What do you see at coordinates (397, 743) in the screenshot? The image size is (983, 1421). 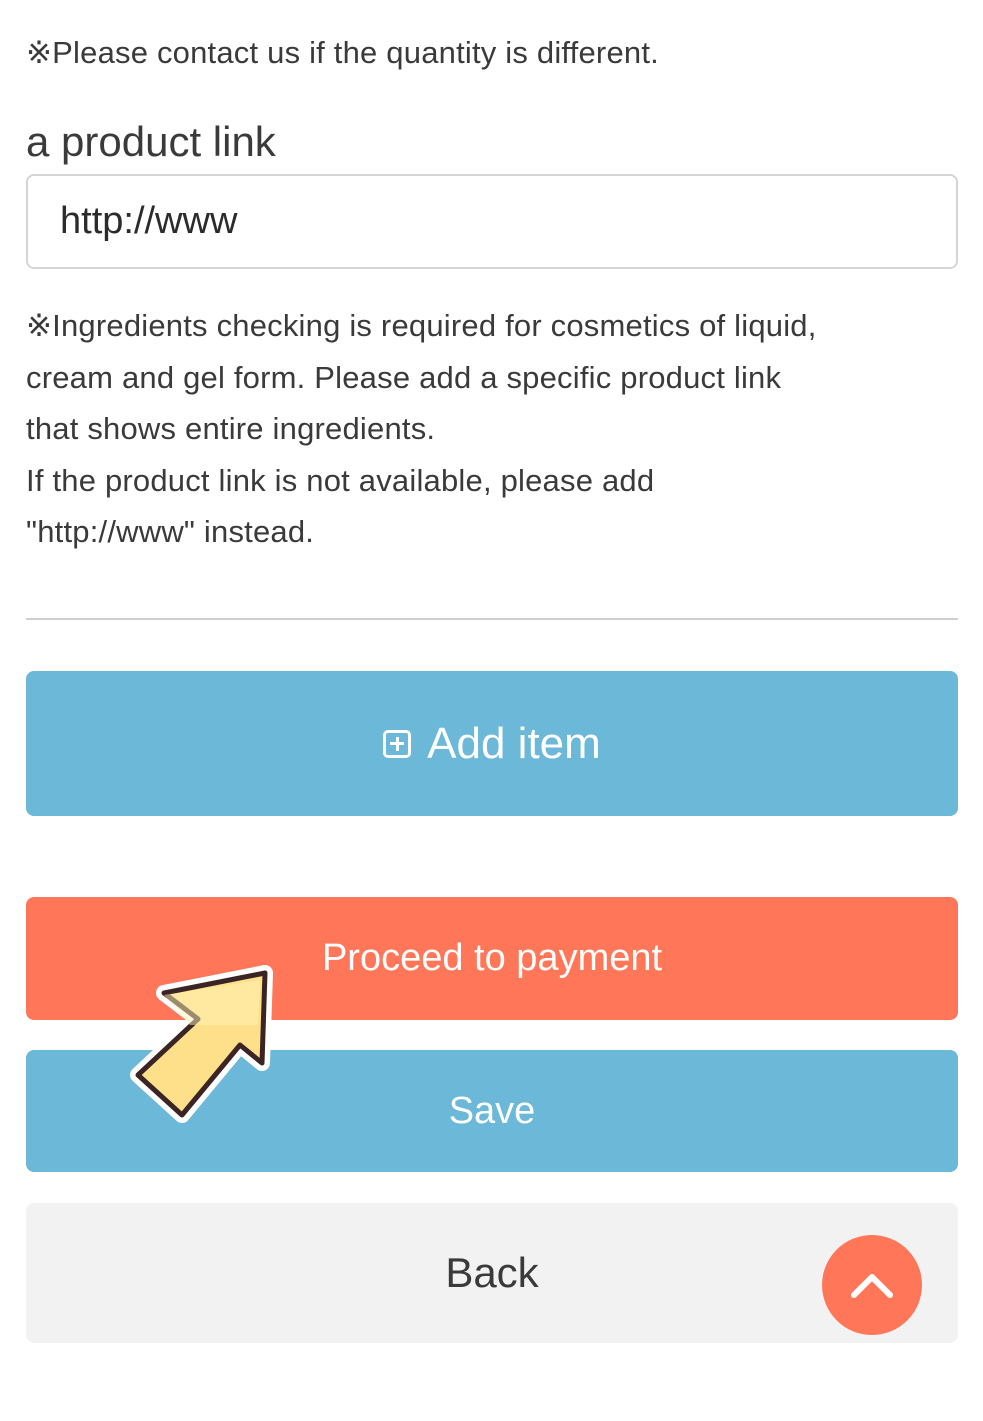 I see `plus-square-icon` at bounding box center [397, 743].